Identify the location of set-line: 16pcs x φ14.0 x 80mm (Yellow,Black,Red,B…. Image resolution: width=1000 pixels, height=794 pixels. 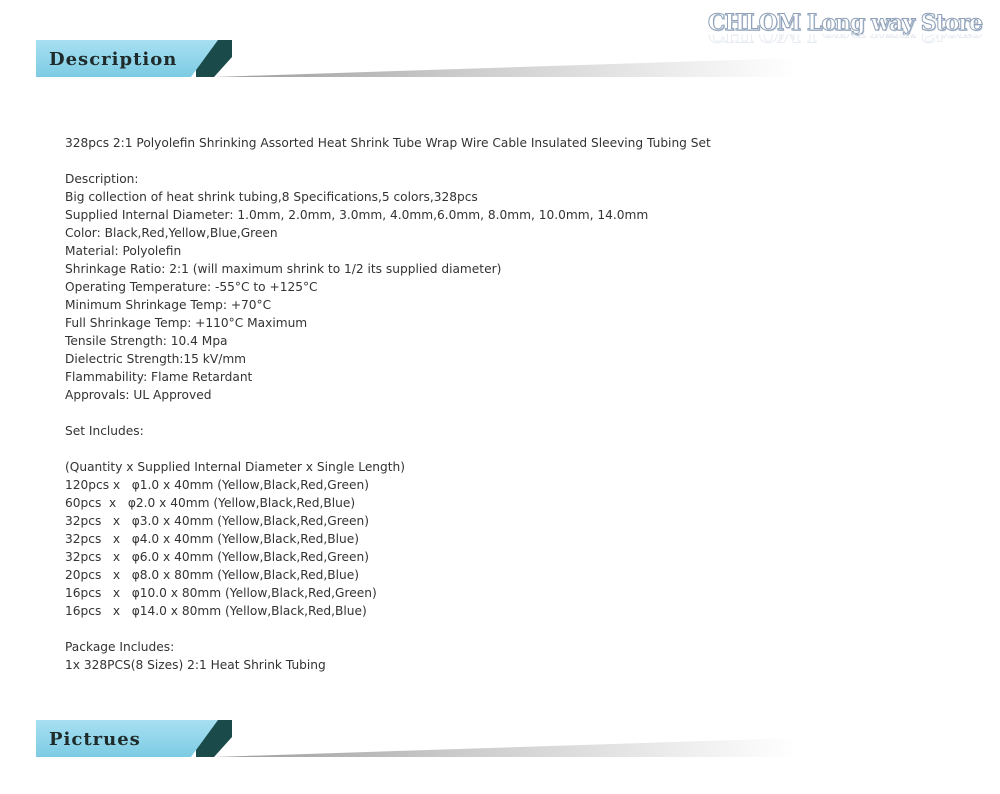
(216, 611).